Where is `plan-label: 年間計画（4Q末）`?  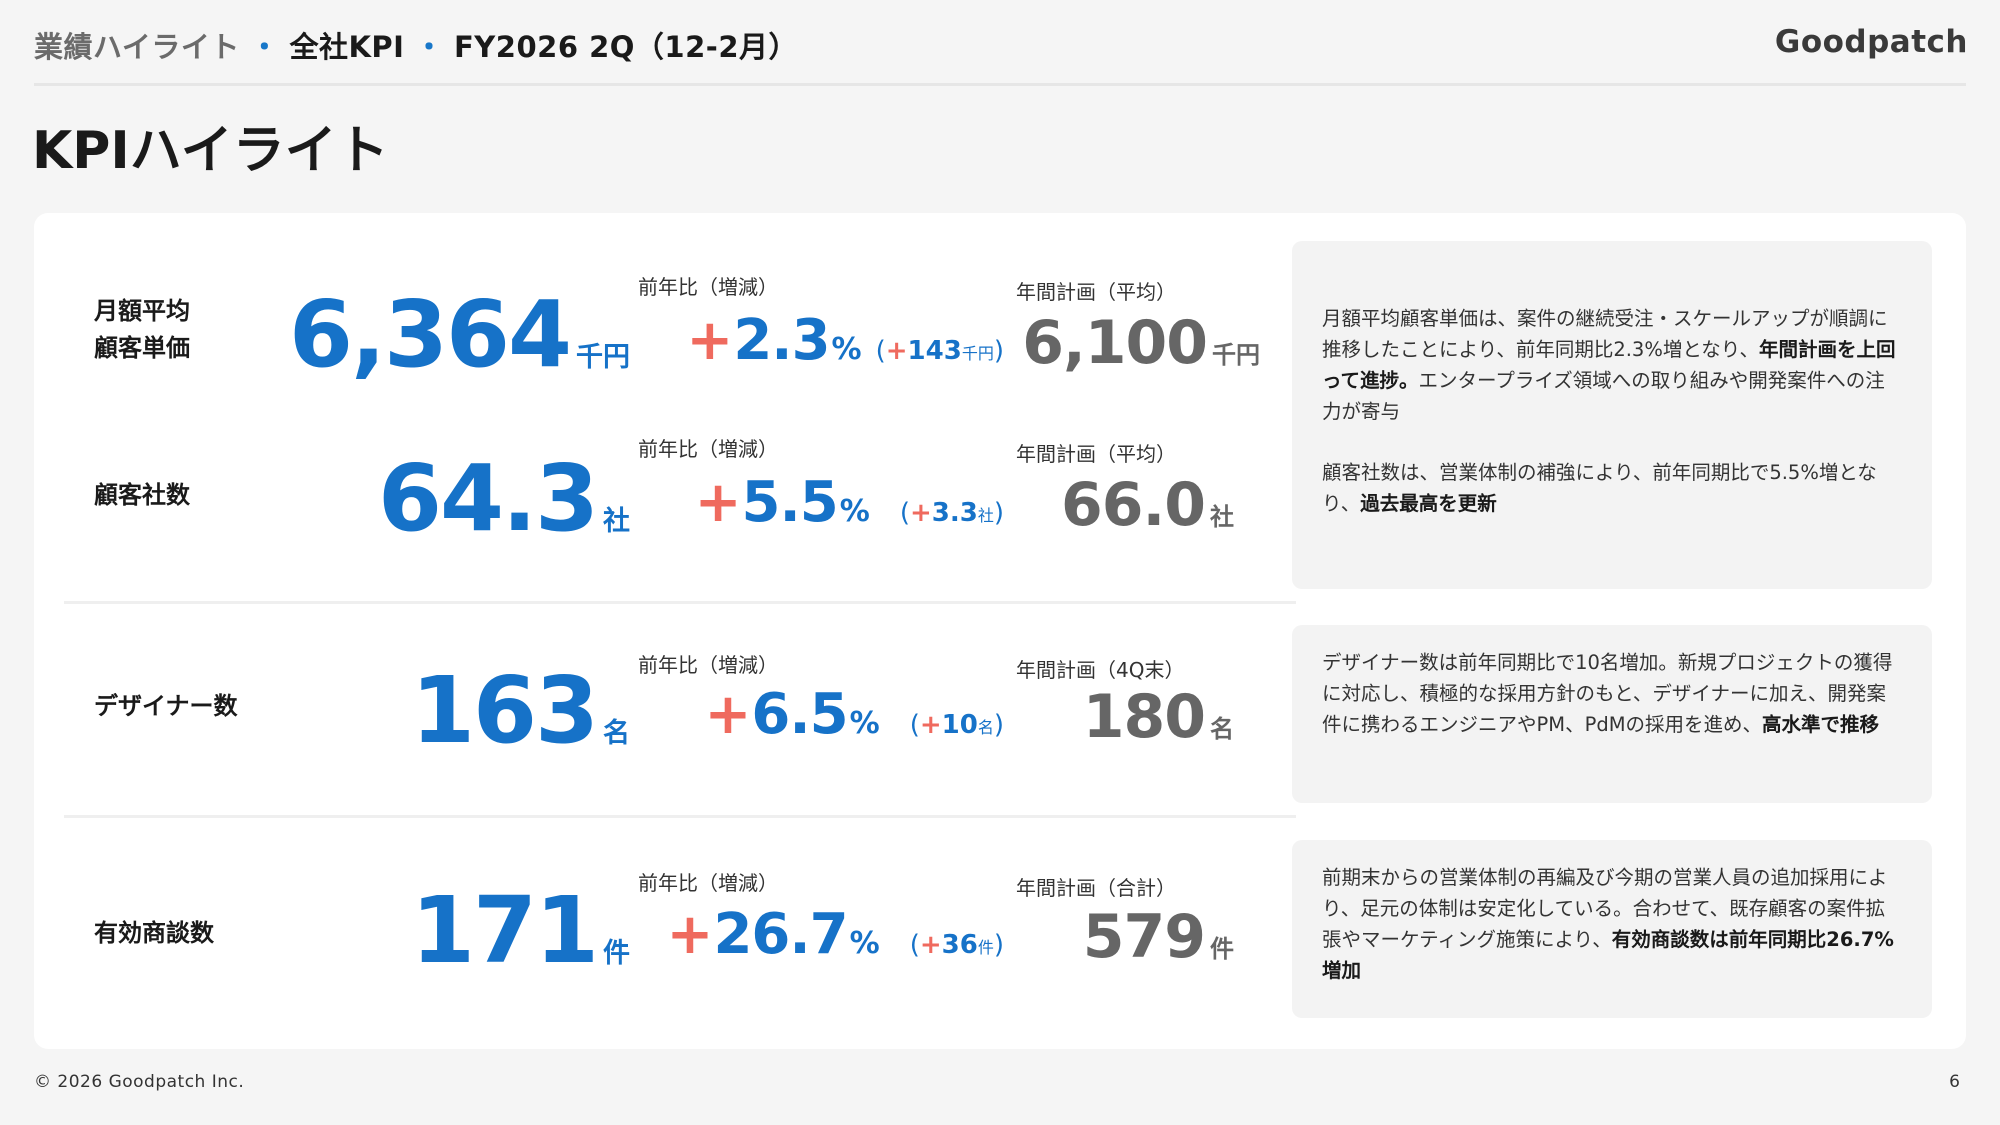 plan-label: 年間計画（4Q末） is located at coordinates (1100, 670).